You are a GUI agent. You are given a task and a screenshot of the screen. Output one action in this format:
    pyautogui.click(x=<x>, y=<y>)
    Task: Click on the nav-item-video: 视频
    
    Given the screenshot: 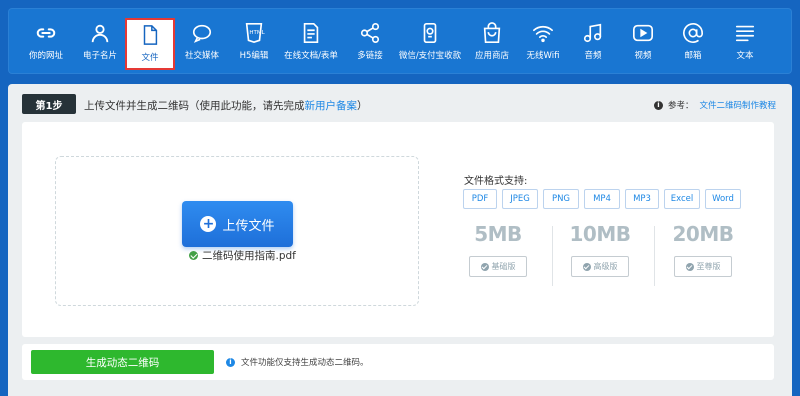 What is the action you would take?
    pyautogui.click(x=643, y=44)
    